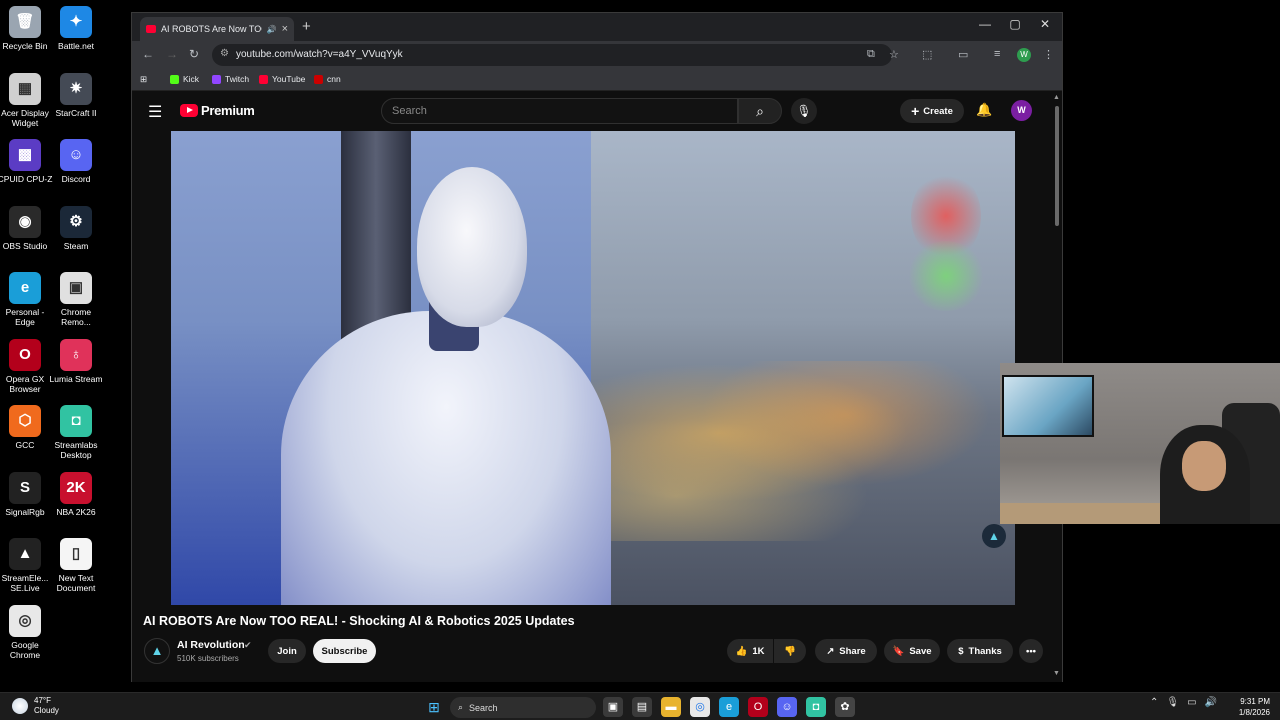 The image size is (1280, 720). What do you see at coordinates (523, 707) in the screenshot?
I see `taskbar-search: ⌕ Search` at bounding box center [523, 707].